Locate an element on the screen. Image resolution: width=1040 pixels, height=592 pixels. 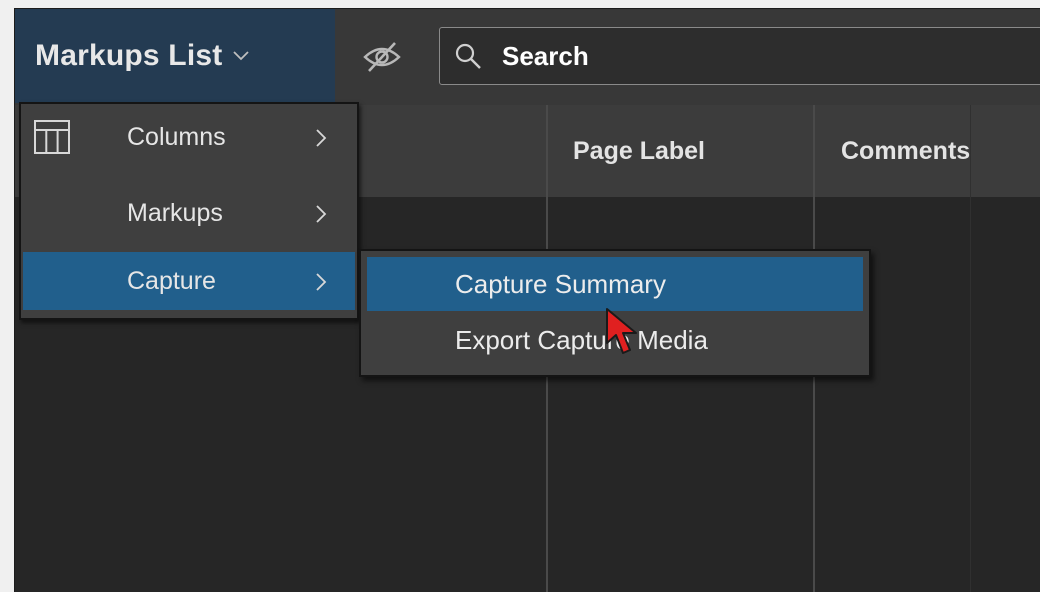
menu-item-label: Capture Summary is located at coordinates (560, 284).